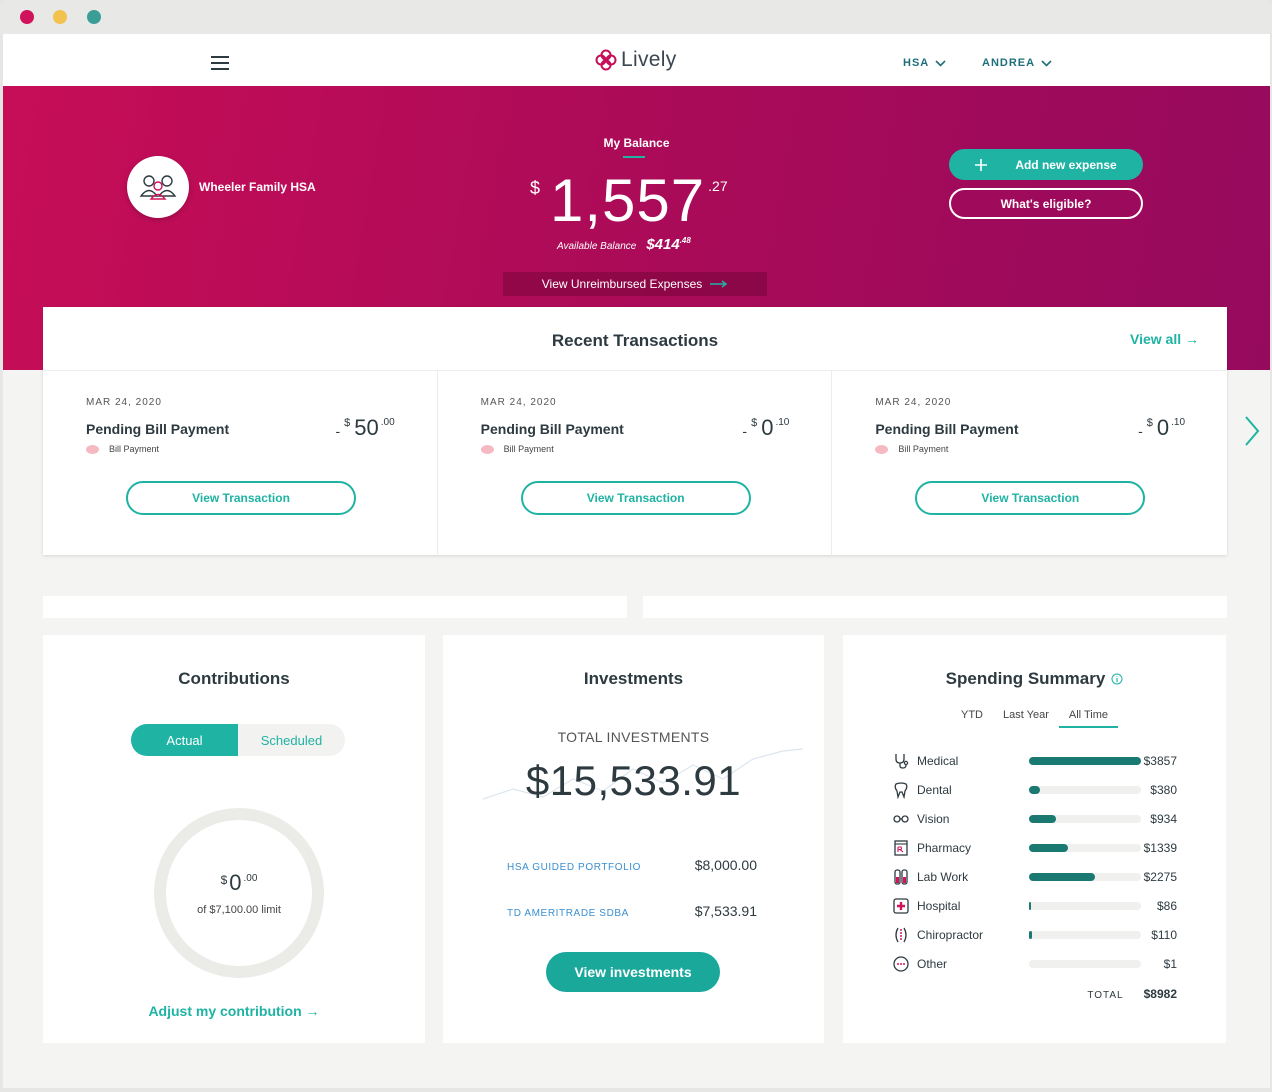  What do you see at coordinates (221, 187) in the screenshot?
I see `account-switcher: Wheeler Family HSA` at bounding box center [221, 187].